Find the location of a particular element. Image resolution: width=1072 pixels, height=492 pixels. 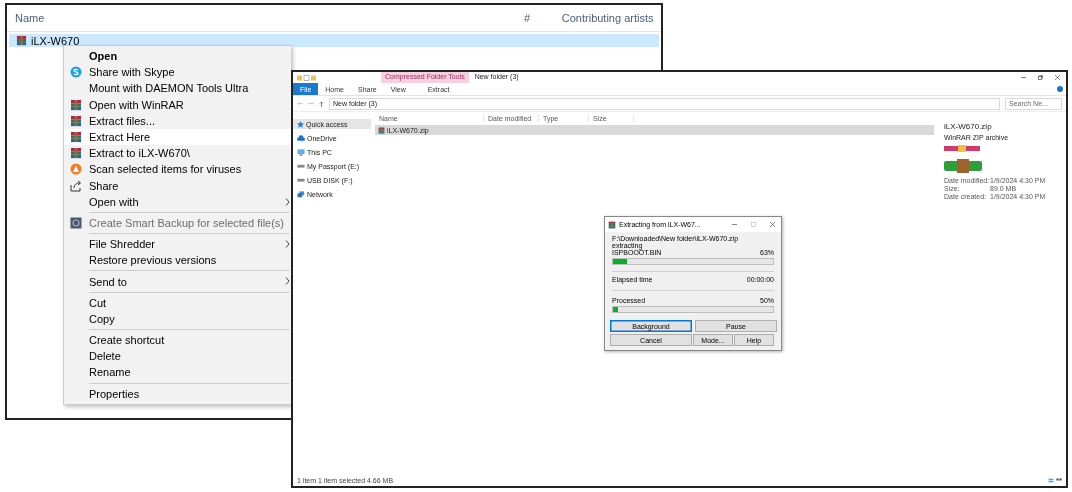

file-row: iLX-W670 is located at coordinates (334, 40).